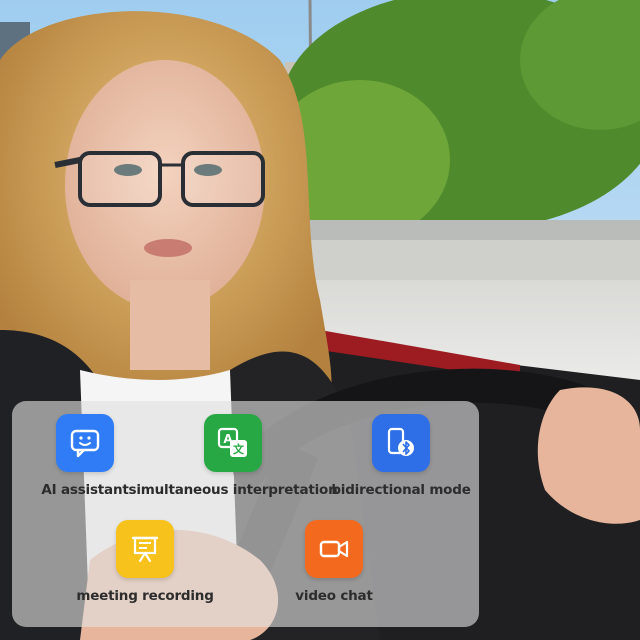  What do you see at coordinates (85, 490) in the screenshot?
I see `feature-label-ai-assistant: AI assistant` at bounding box center [85, 490].